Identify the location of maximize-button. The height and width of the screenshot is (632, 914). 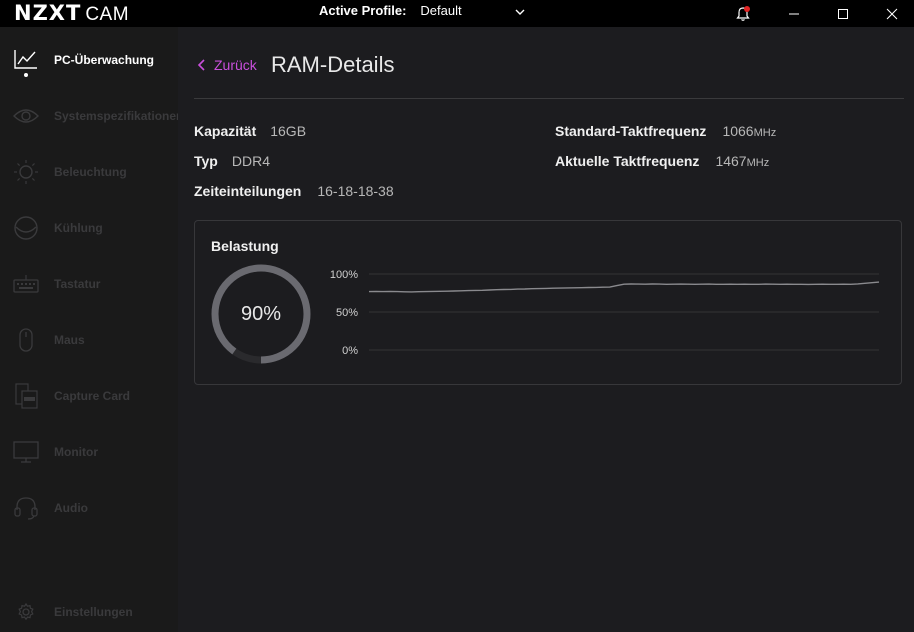
(843, 13).